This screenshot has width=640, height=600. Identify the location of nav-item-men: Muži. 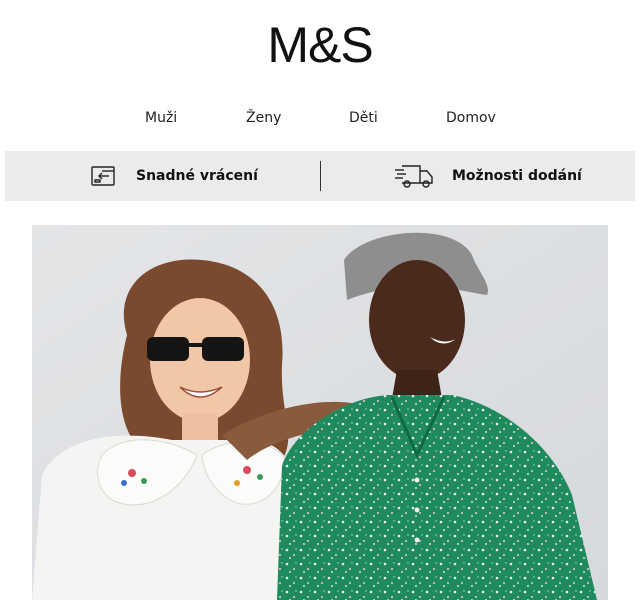
(161, 118).